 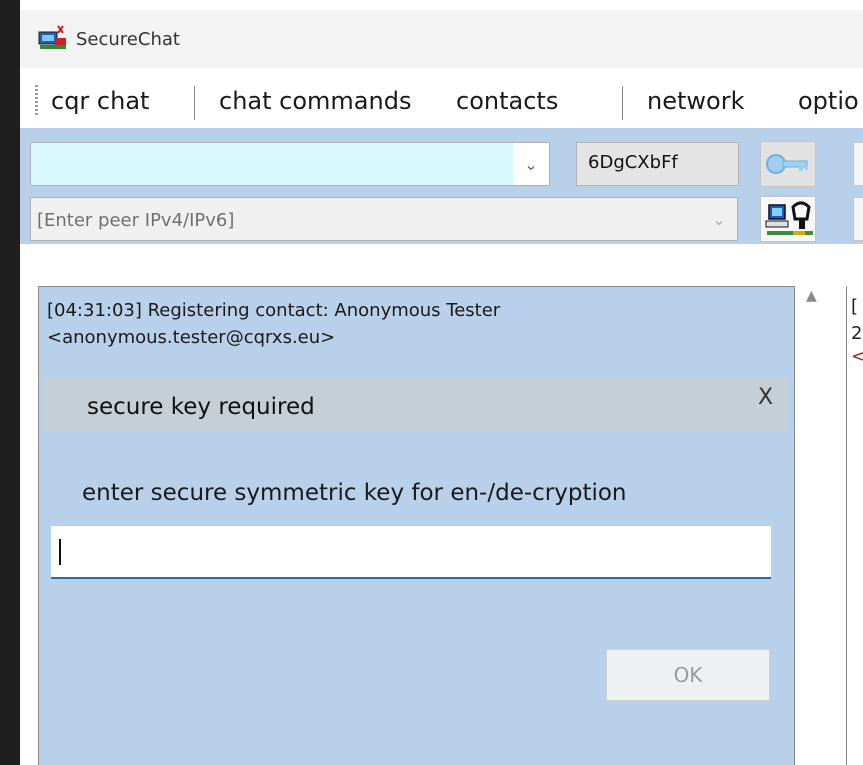 What do you see at coordinates (657, 164) in the screenshot?
I see `nickname-field: 6DgCXbFf` at bounding box center [657, 164].